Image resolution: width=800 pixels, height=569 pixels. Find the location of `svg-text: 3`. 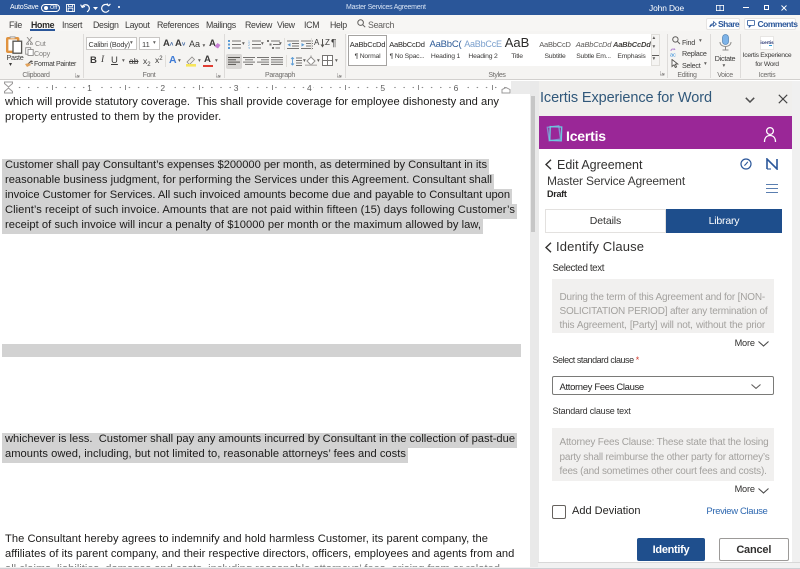

svg-text: 3 is located at coordinates (249, 47).